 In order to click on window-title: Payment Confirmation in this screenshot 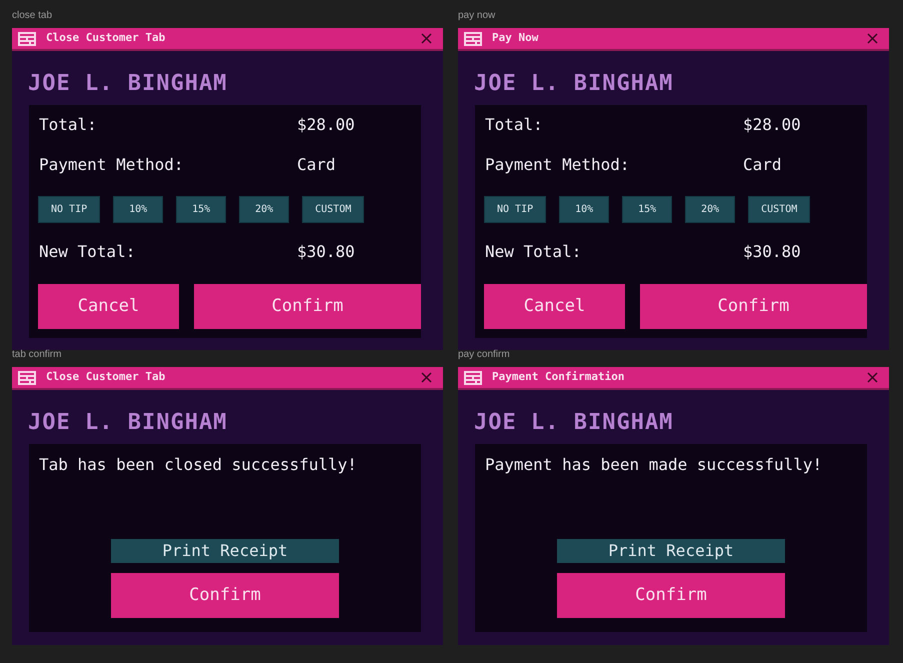, I will do `click(559, 377)`.